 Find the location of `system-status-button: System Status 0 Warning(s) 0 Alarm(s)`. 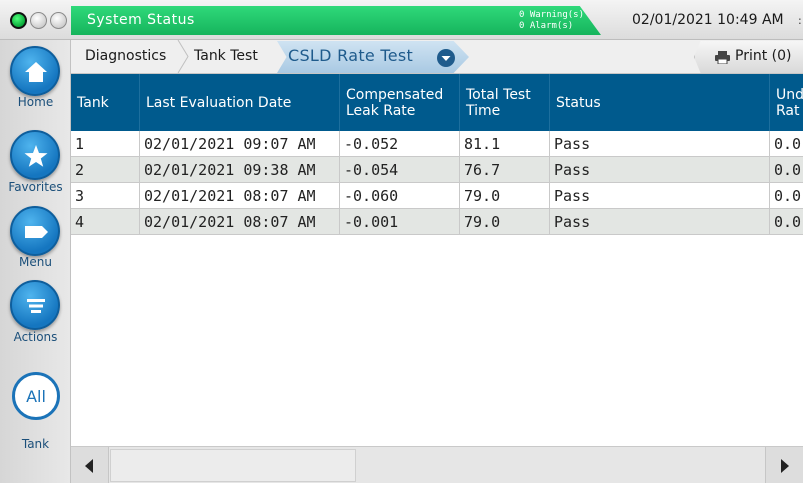

system-status-button: System Status 0 Warning(s) 0 Alarm(s) is located at coordinates (336, 20).